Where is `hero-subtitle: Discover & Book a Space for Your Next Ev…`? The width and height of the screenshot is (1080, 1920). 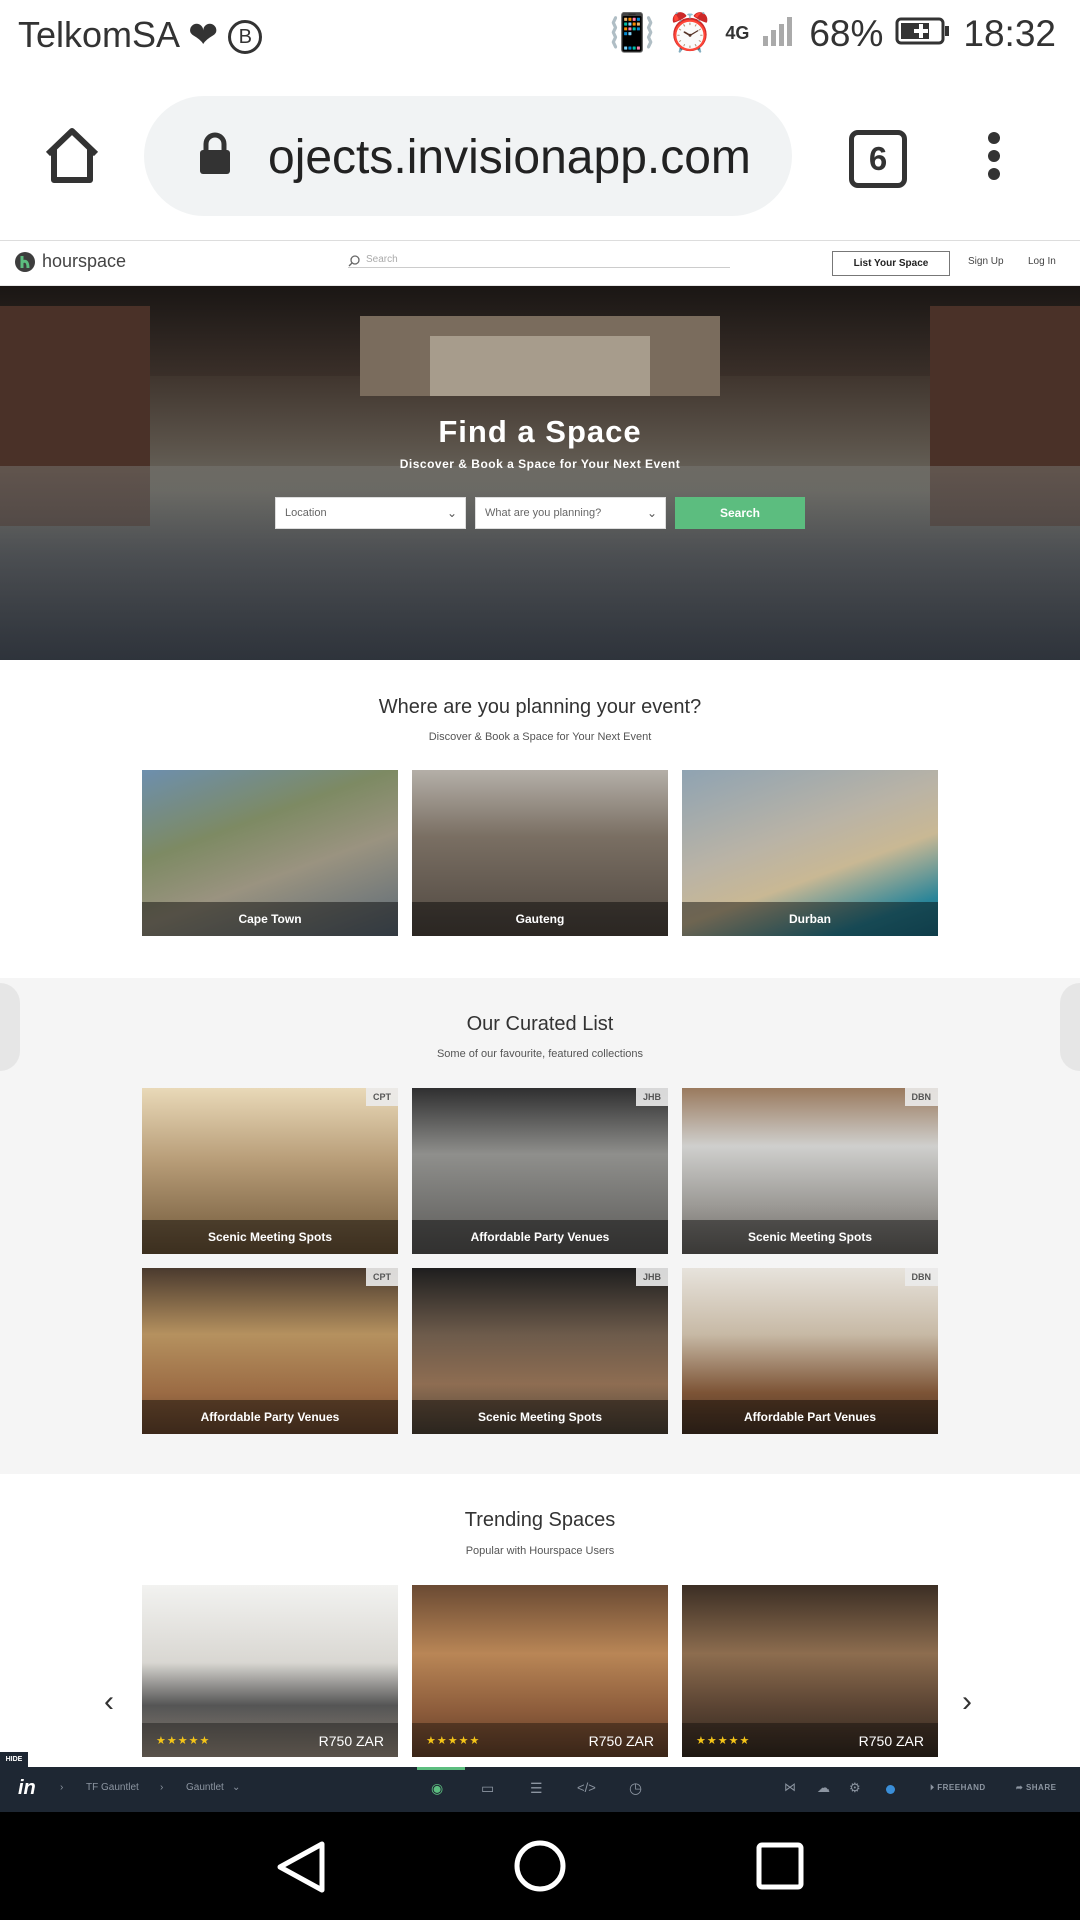
hero-subtitle: Discover & Book a Space for Your Next Ev… is located at coordinates (540, 464).